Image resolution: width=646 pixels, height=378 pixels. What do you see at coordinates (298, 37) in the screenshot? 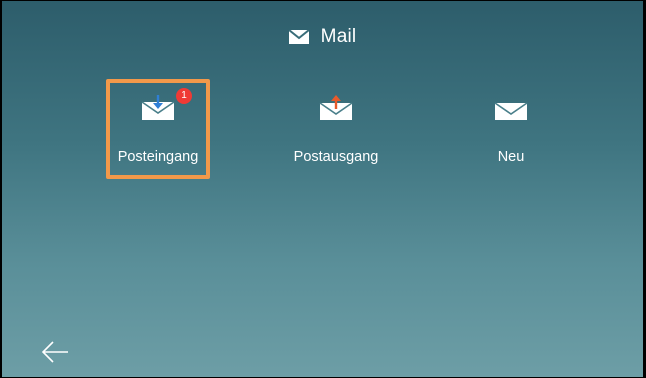
I see `envelope-icon` at bounding box center [298, 37].